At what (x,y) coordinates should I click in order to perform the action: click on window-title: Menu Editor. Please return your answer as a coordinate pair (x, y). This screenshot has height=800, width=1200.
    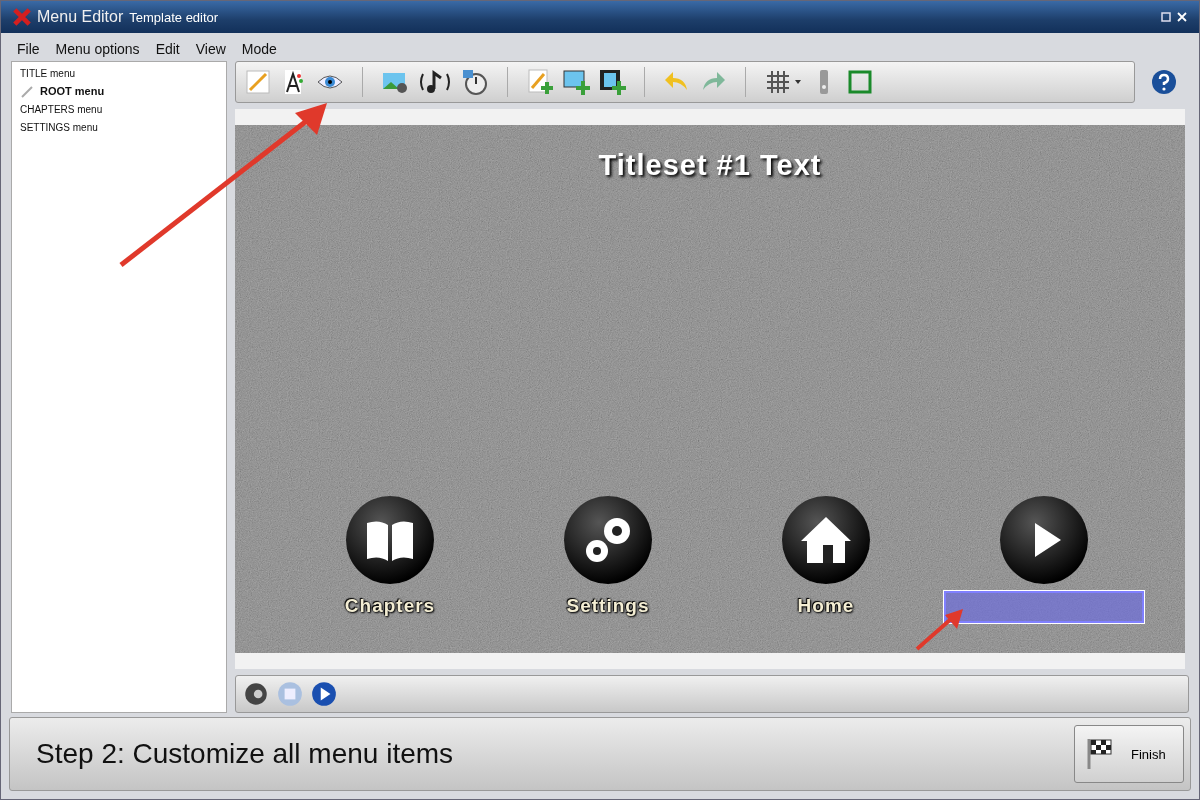
    Looking at the image, I should click on (80, 17).